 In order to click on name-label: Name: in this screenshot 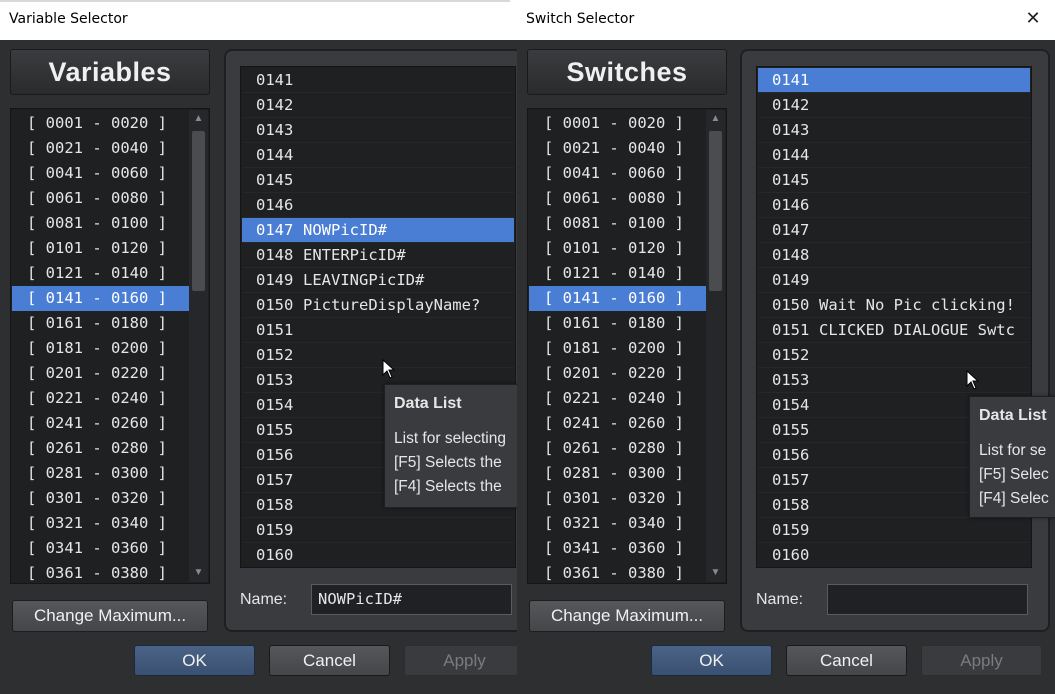, I will do `click(780, 599)`.